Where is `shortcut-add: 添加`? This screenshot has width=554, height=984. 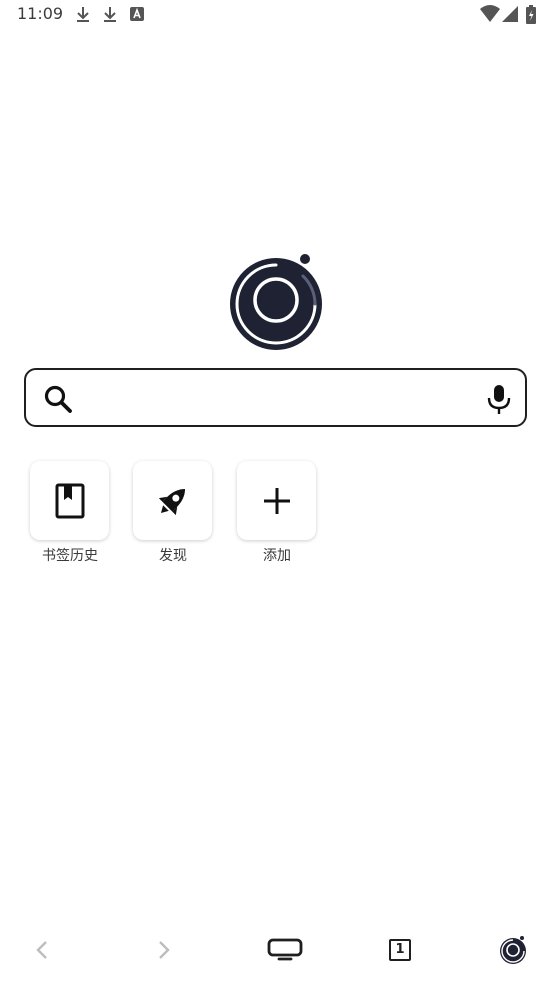
shortcut-add: 添加 is located at coordinates (277, 516).